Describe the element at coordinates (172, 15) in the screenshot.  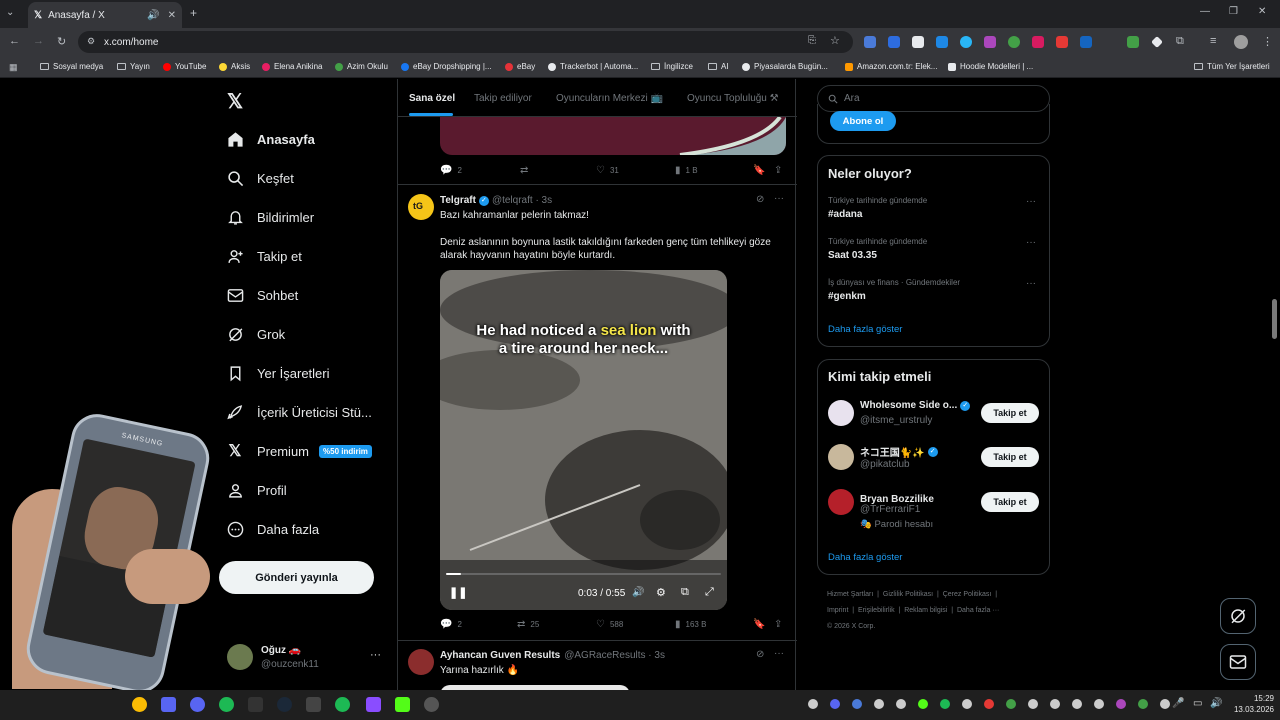
I see `close-icon: ✕` at that location.